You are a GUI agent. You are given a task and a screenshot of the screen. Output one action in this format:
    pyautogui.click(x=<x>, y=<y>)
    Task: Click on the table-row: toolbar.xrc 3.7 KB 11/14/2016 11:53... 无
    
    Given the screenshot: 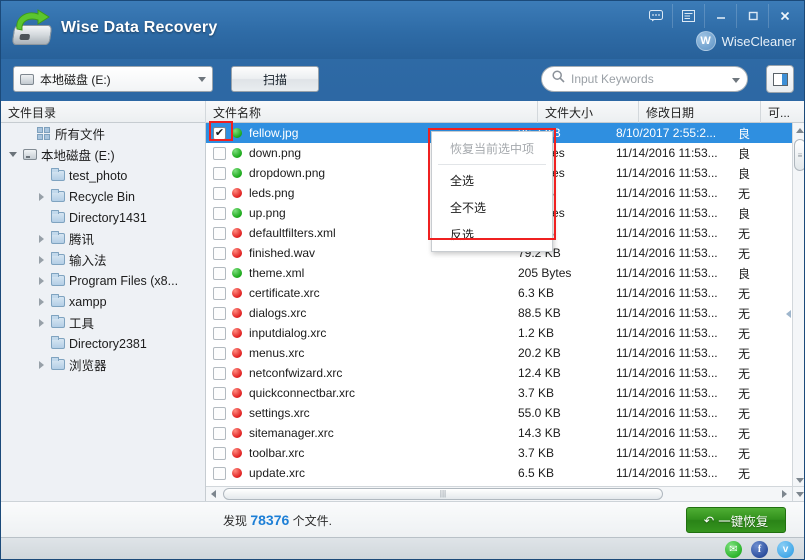 What is the action you would take?
    pyautogui.click(x=499, y=453)
    